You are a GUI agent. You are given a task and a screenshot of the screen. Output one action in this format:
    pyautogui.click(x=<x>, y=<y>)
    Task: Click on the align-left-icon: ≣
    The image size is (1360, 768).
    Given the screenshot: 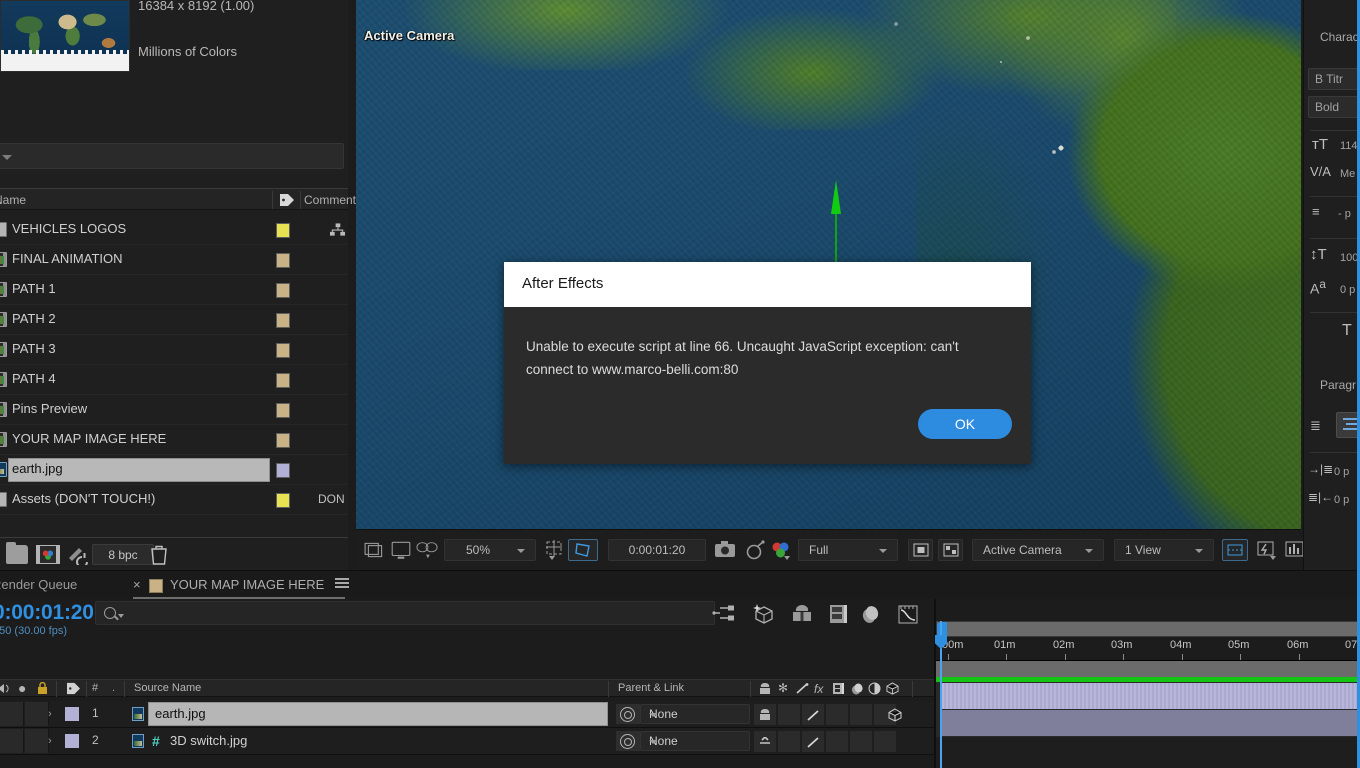 What is the action you would take?
    pyautogui.click(x=1315, y=426)
    